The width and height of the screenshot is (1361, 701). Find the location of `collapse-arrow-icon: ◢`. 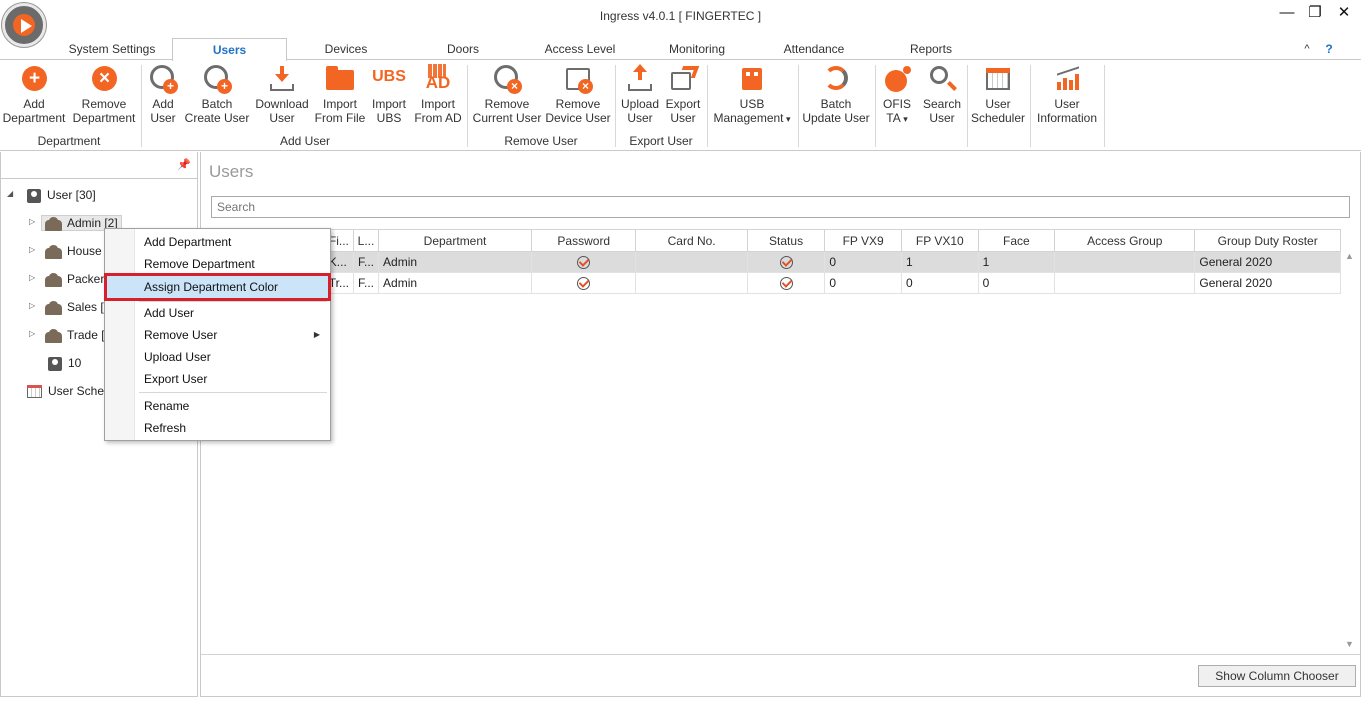

collapse-arrow-icon: ◢ is located at coordinates (10, 193).